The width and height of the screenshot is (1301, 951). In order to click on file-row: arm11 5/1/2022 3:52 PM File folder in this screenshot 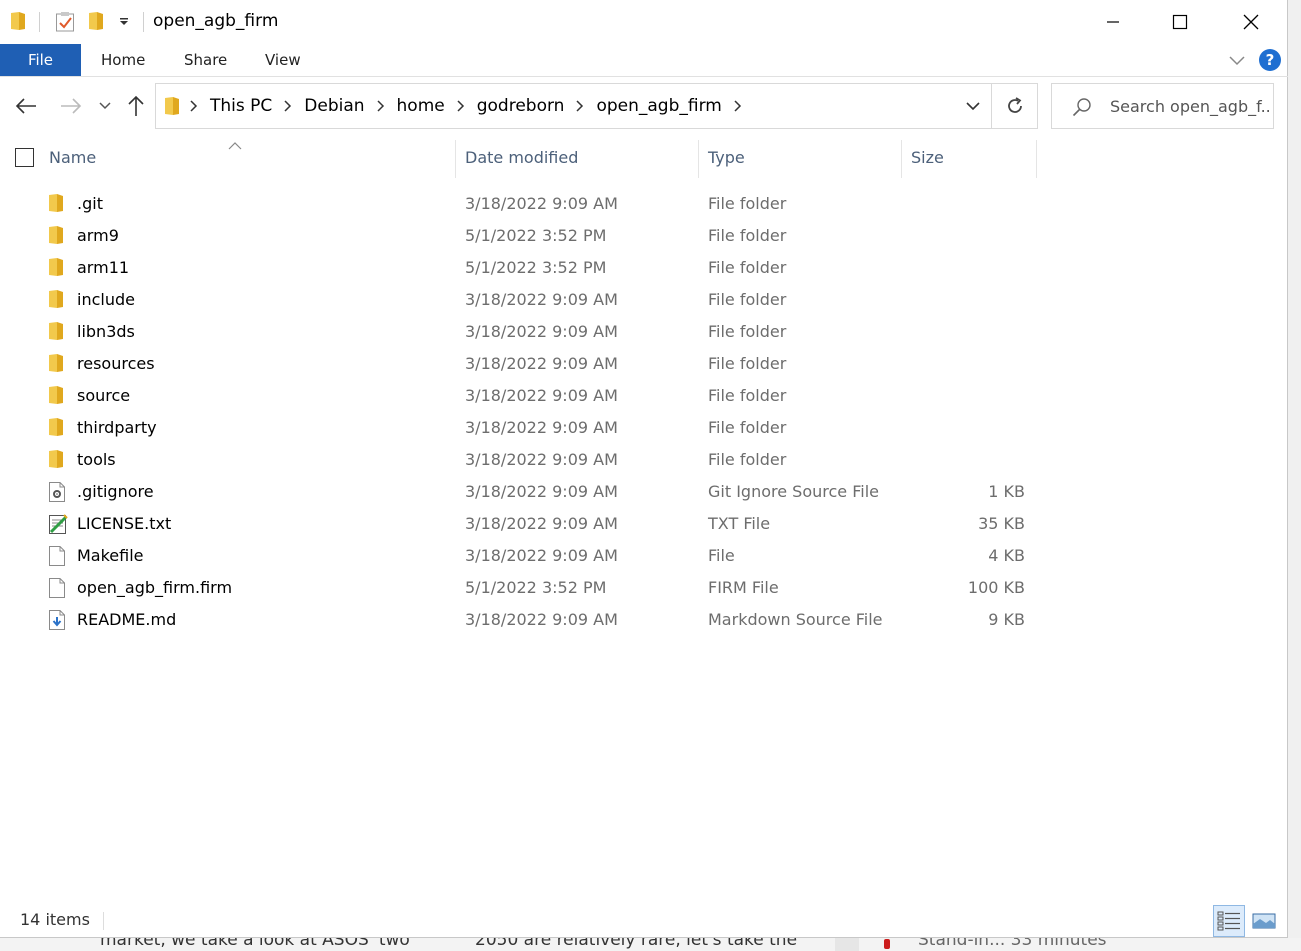, I will do `click(644, 268)`.